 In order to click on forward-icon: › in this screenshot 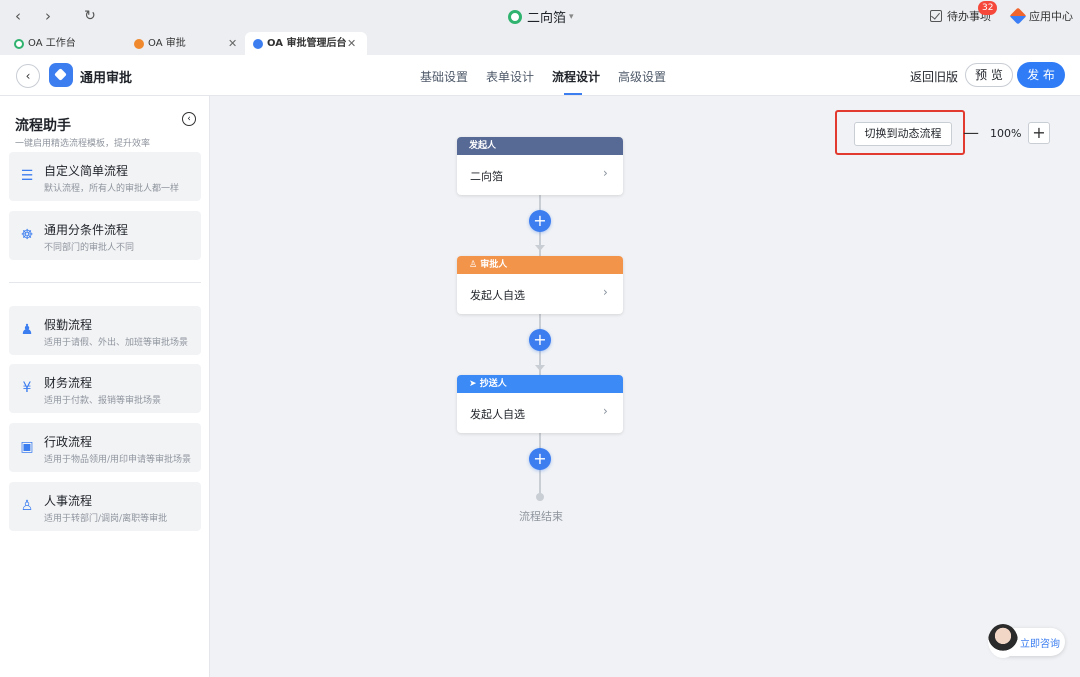, I will do `click(48, 16)`.